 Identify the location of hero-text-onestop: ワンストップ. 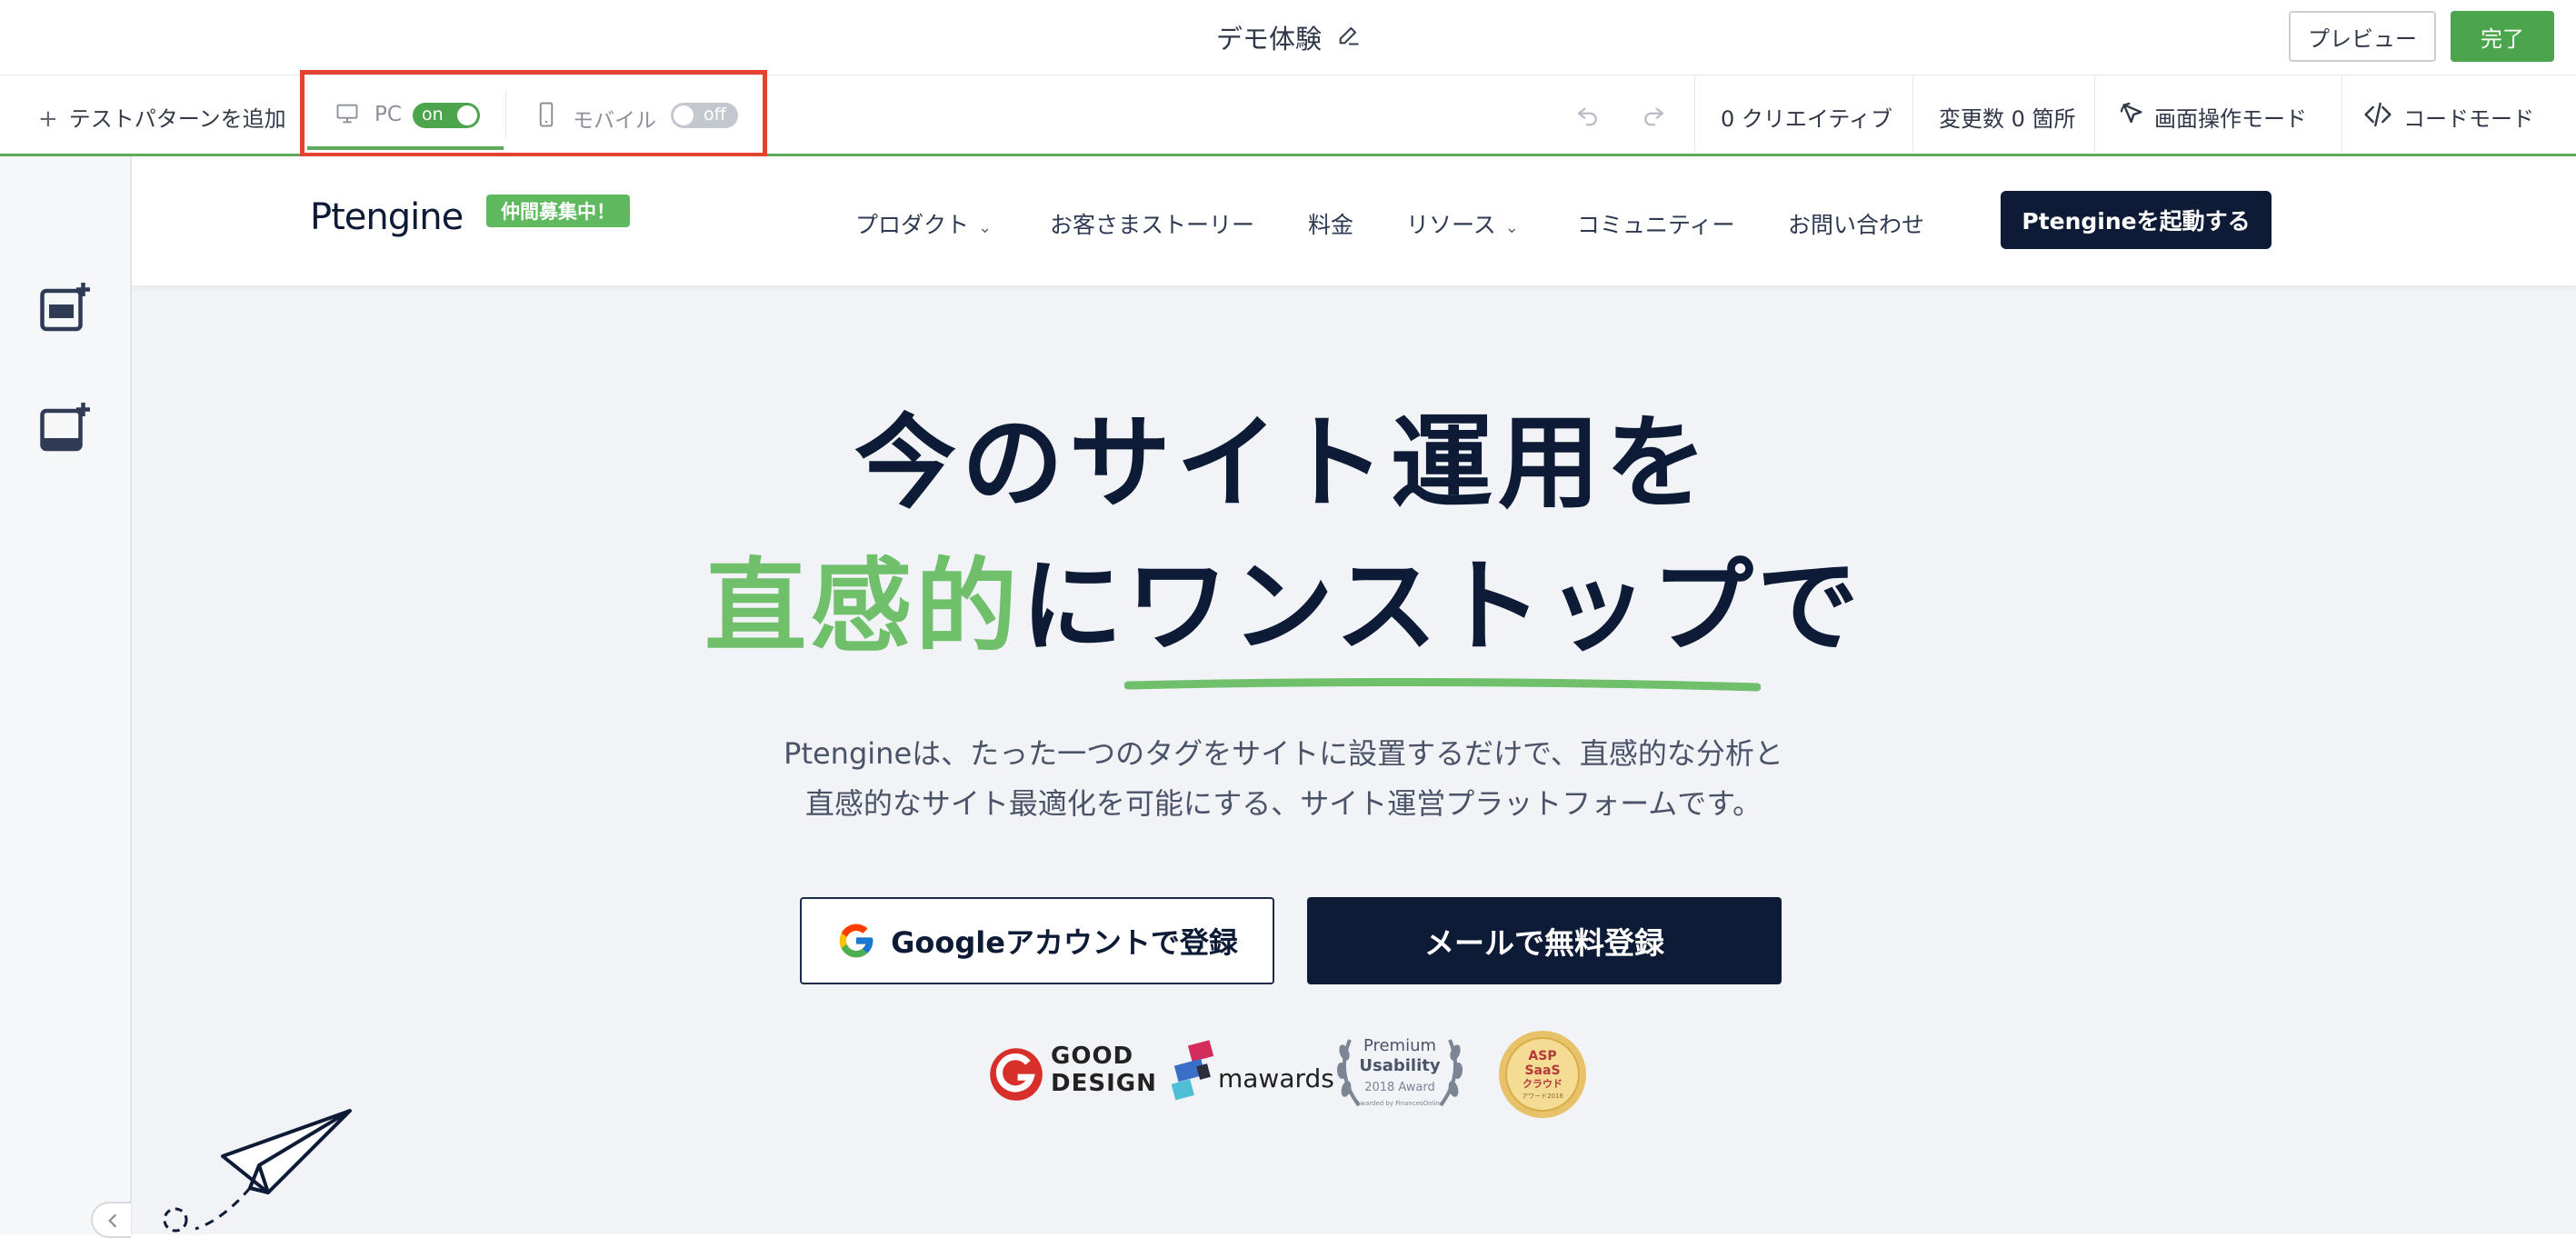
(1441, 607).